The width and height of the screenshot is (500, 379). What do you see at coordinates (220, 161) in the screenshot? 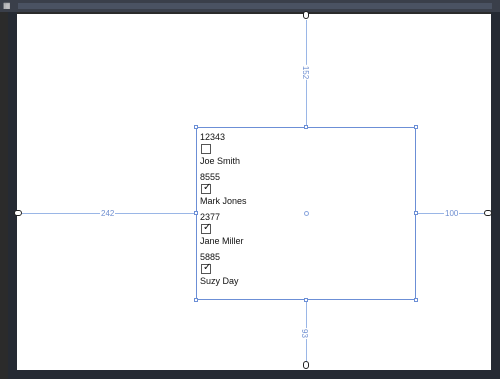
I see `item-name: Joe Smith` at bounding box center [220, 161].